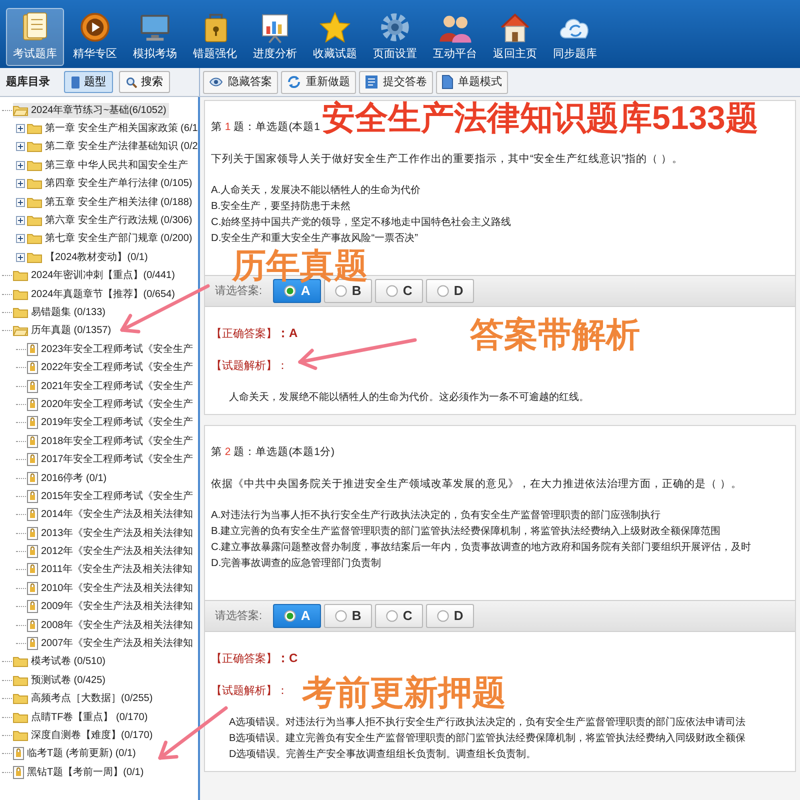  What do you see at coordinates (89, 257) in the screenshot?
I see `tree-item: 【2024教材变动】(0/1)` at bounding box center [89, 257].